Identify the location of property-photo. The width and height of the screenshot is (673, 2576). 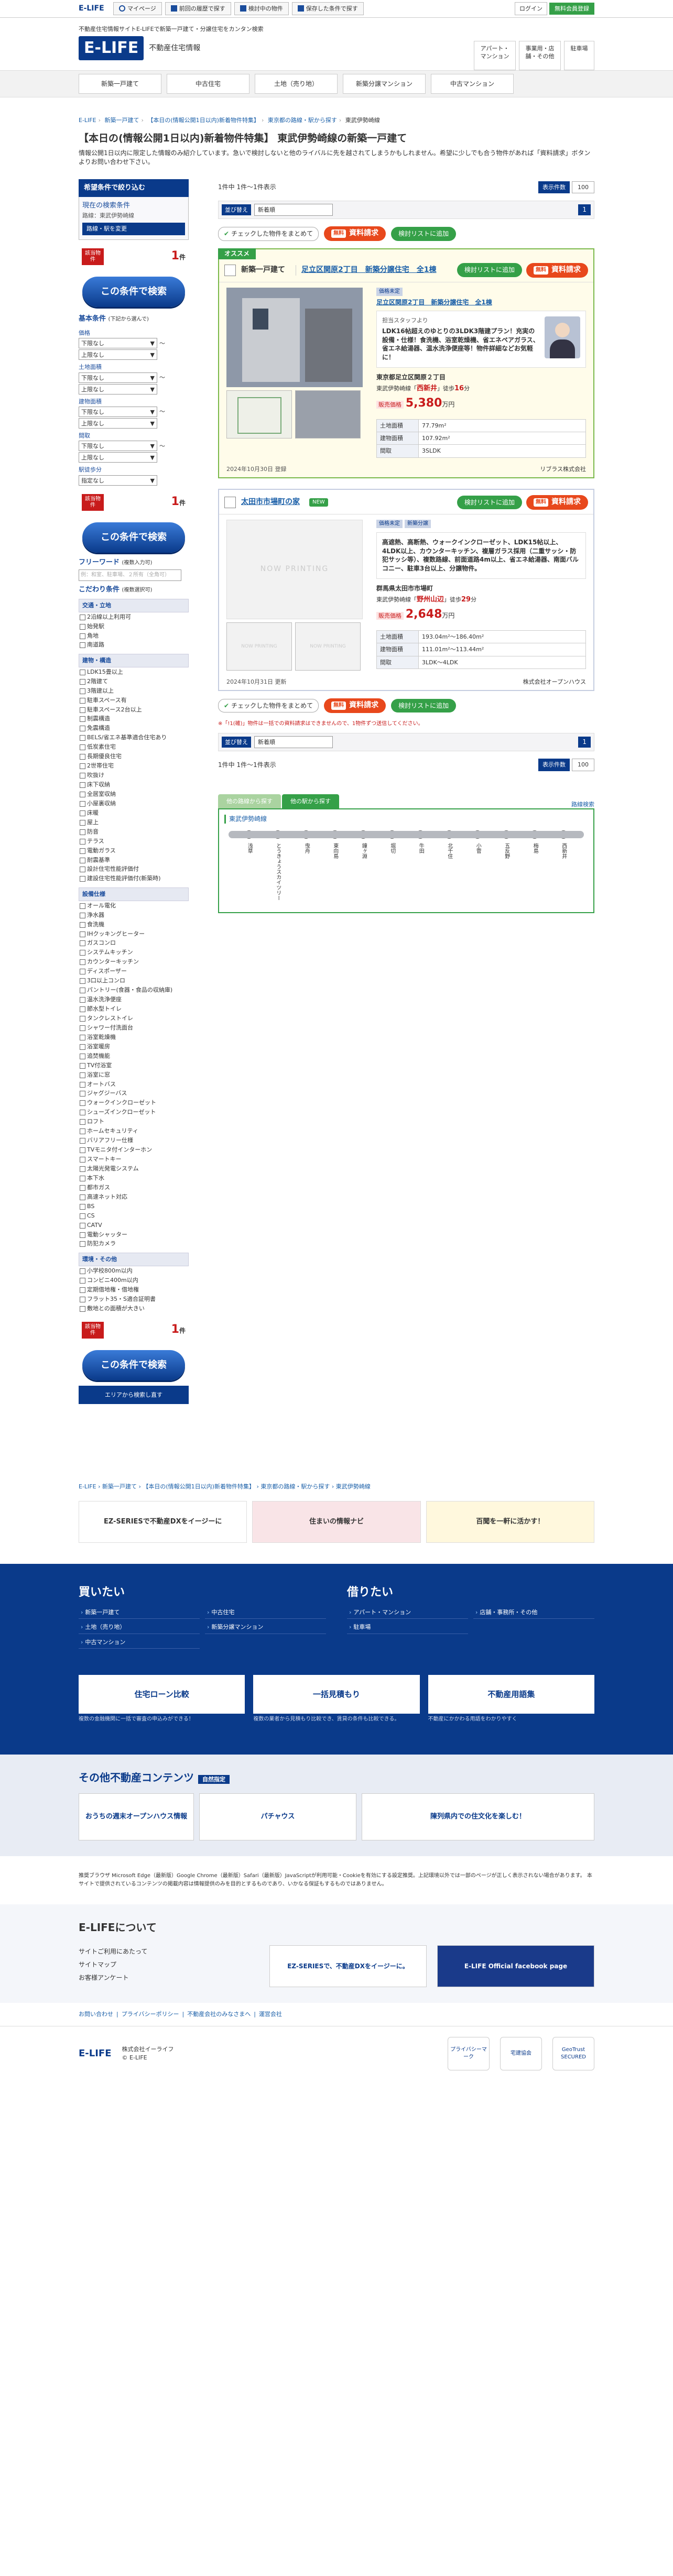
(295, 337).